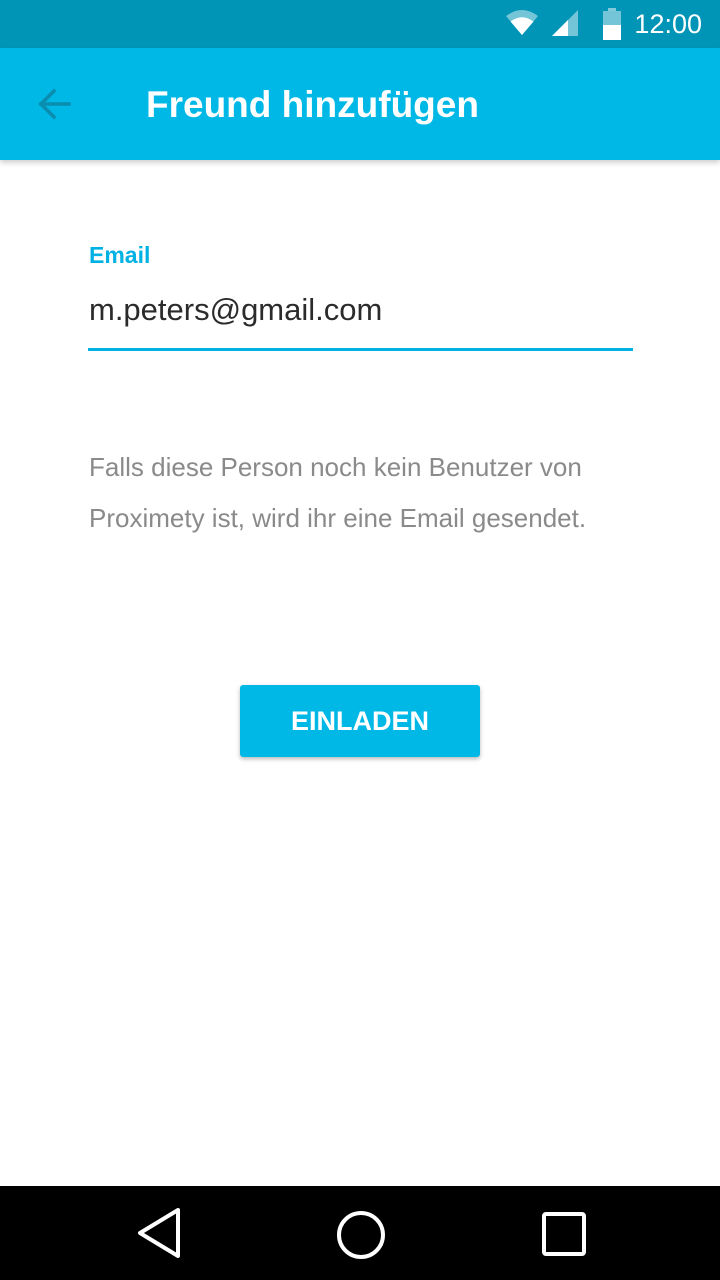 The image size is (720, 1280). I want to click on page-title: Freund hinzufügen, so click(312, 104).